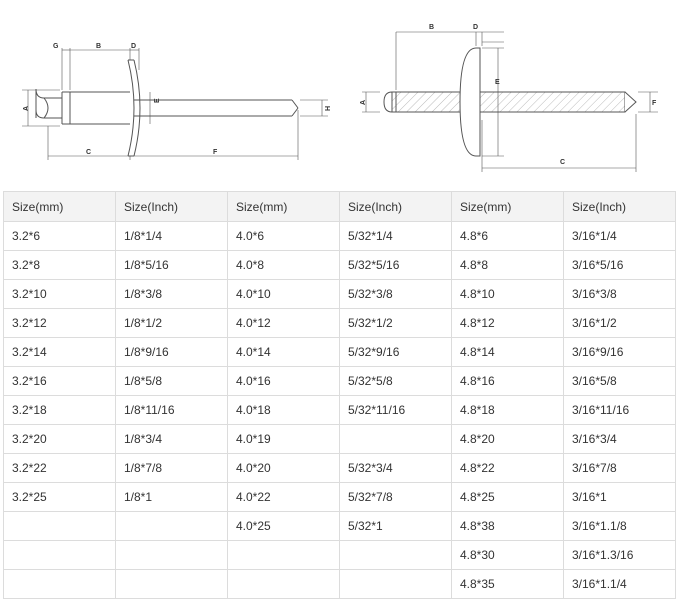  What do you see at coordinates (619, 468) in the screenshot?
I see `size-inch-cell: 3/16*7/8` at bounding box center [619, 468].